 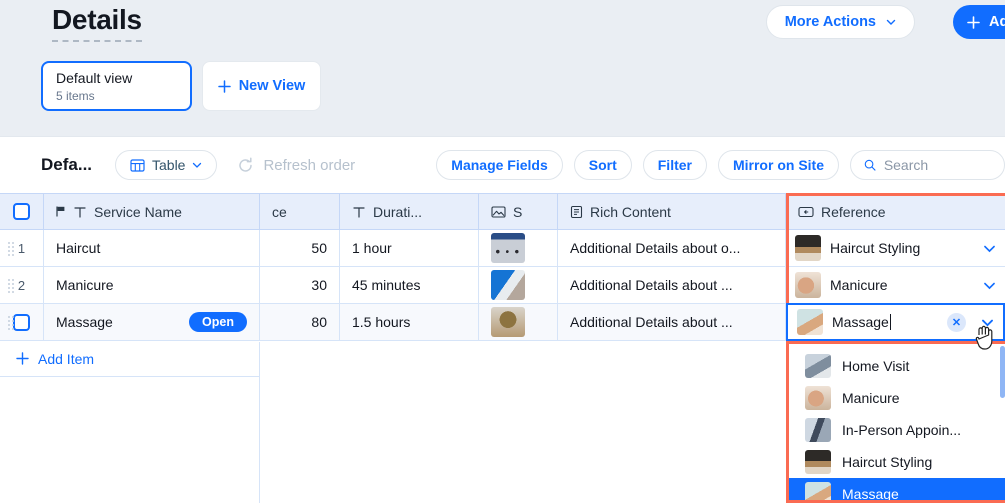 I want to click on search-input, so click(x=937, y=165).